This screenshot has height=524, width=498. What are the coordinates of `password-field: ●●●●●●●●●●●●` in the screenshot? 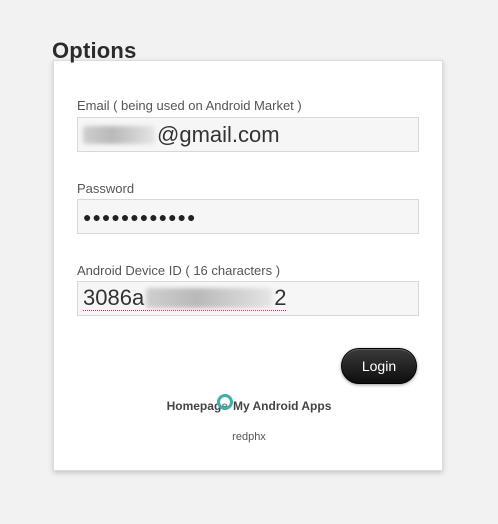 It's located at (248, 216).